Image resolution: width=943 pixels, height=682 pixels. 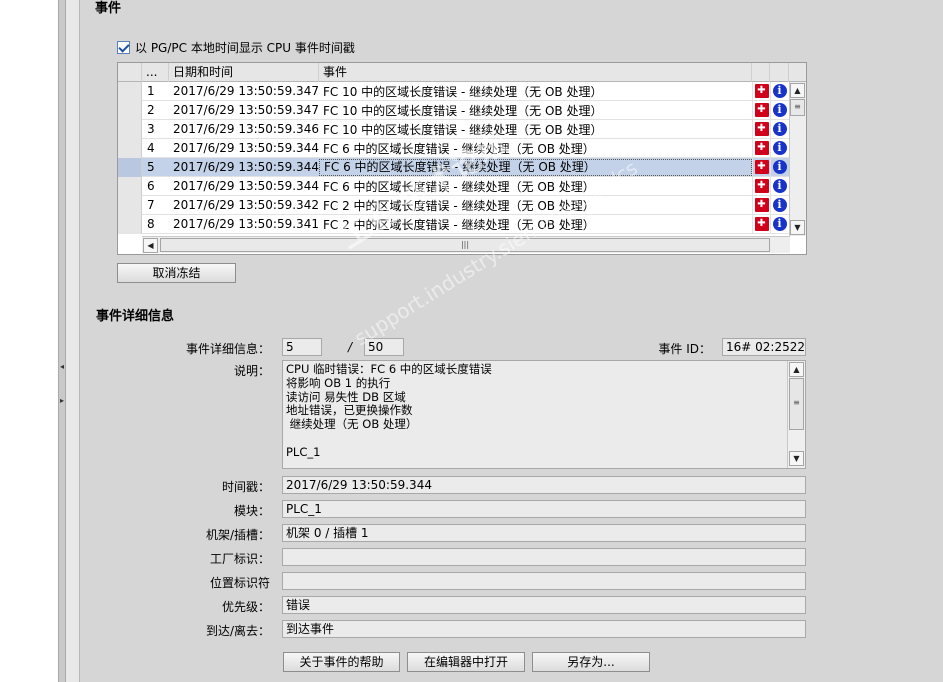 I want to click on detail-total-field: 50, so click(x=384, y=347).